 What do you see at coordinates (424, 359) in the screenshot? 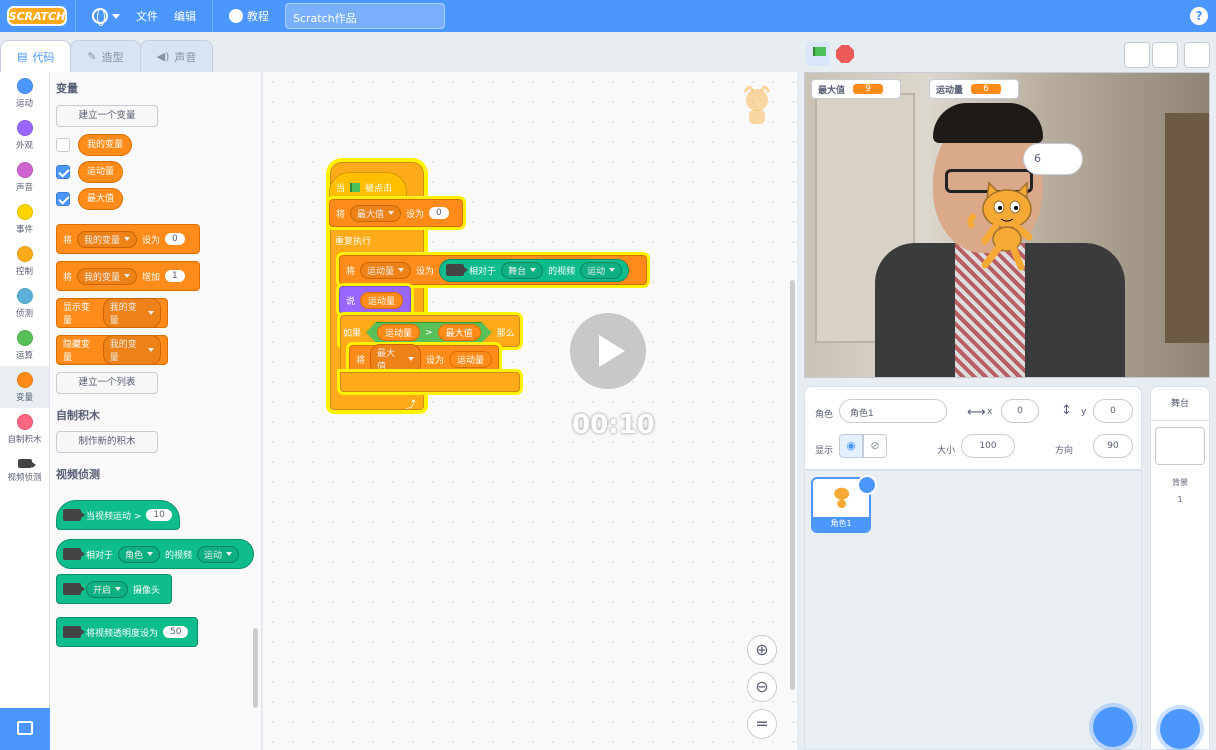
I see `set-max-to-motion-block: 将 最大值 设为 运动量` at bounding box center [424, 359].